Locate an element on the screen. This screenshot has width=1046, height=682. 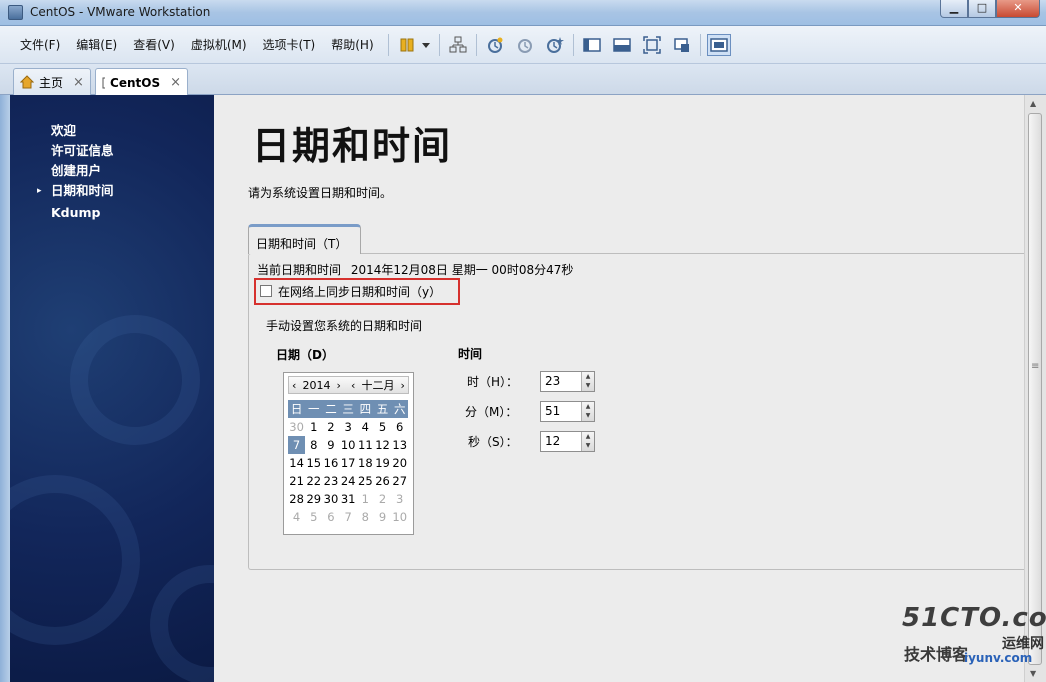
calendar-day: 15 is located at coordinates (313, 463).